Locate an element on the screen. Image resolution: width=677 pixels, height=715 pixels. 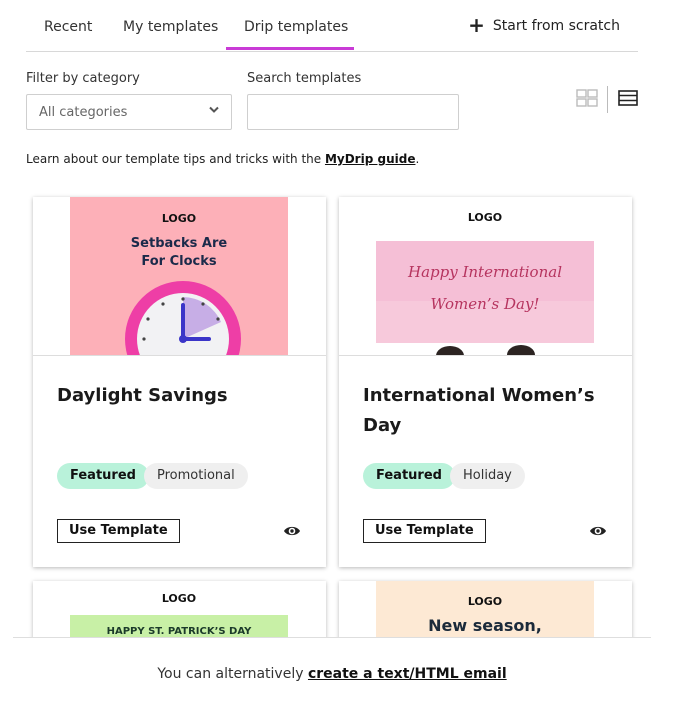
template-thumbnail: LOGO Setbacks Are For Clocks is located at coordinates (179, 276).